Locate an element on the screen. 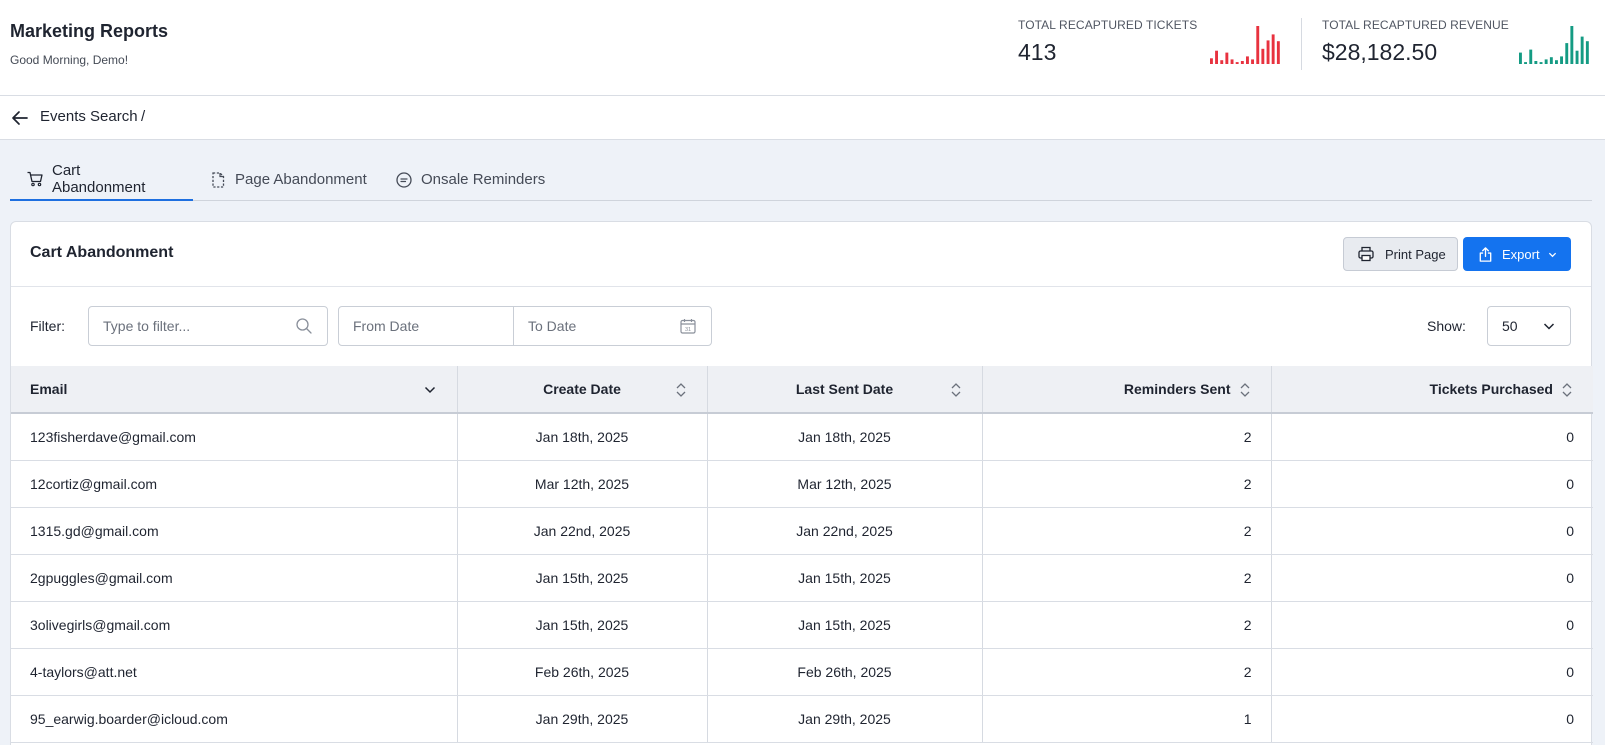  date-range-picker: From Date To Date 31 is located at coordinates (525, 326).